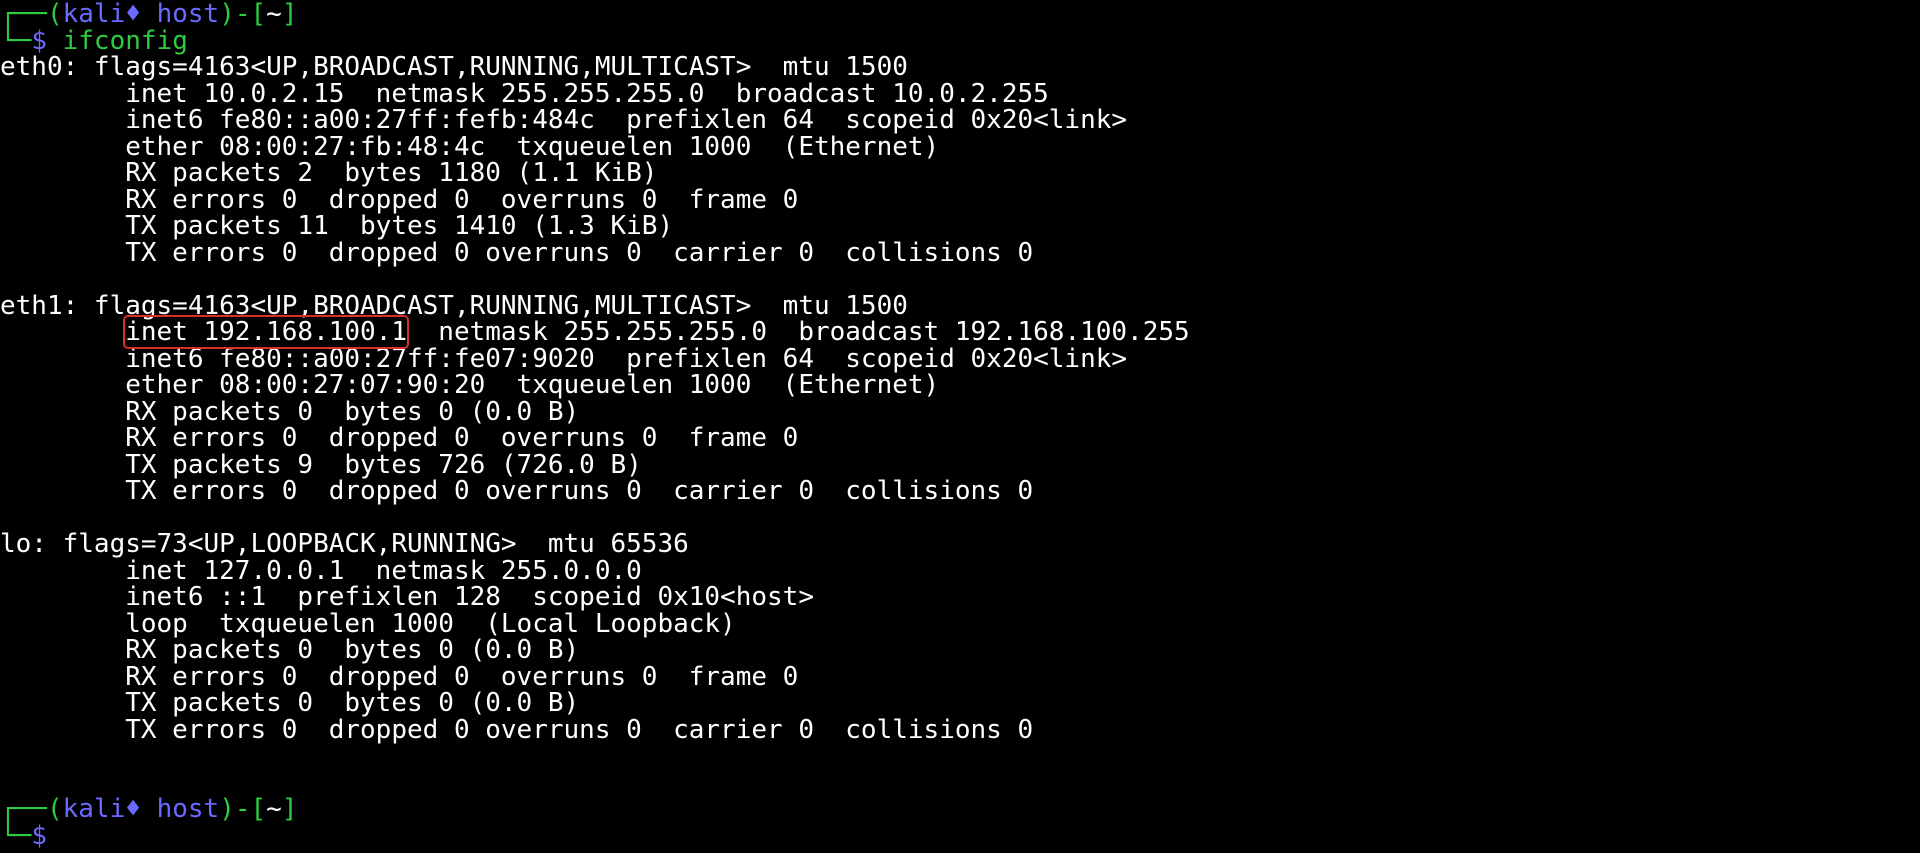  What do you see at coordinates (290, 703) in the screenshot?
I see `lo-line: TX packets 0 bytes 0 (0.0 B)` at bounding box center [290, 703].